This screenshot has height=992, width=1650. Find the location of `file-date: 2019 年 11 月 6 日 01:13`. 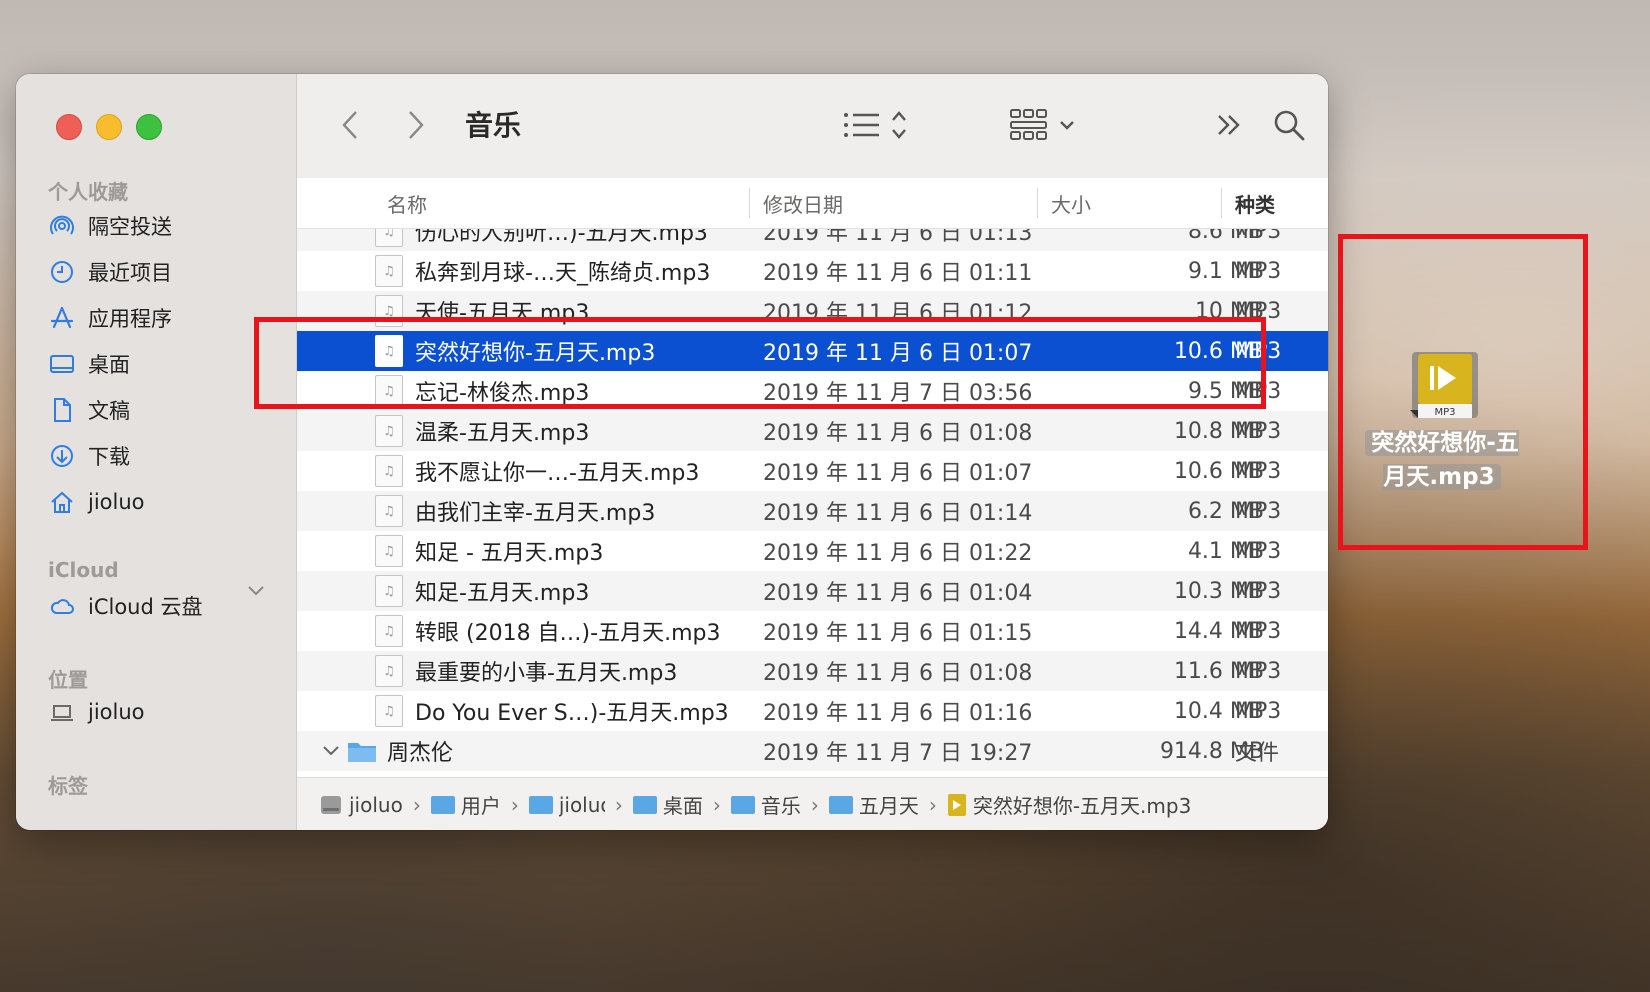

file-date: 2019 年 11 月 6 日 01:13 is located at coordinates (898, 237).